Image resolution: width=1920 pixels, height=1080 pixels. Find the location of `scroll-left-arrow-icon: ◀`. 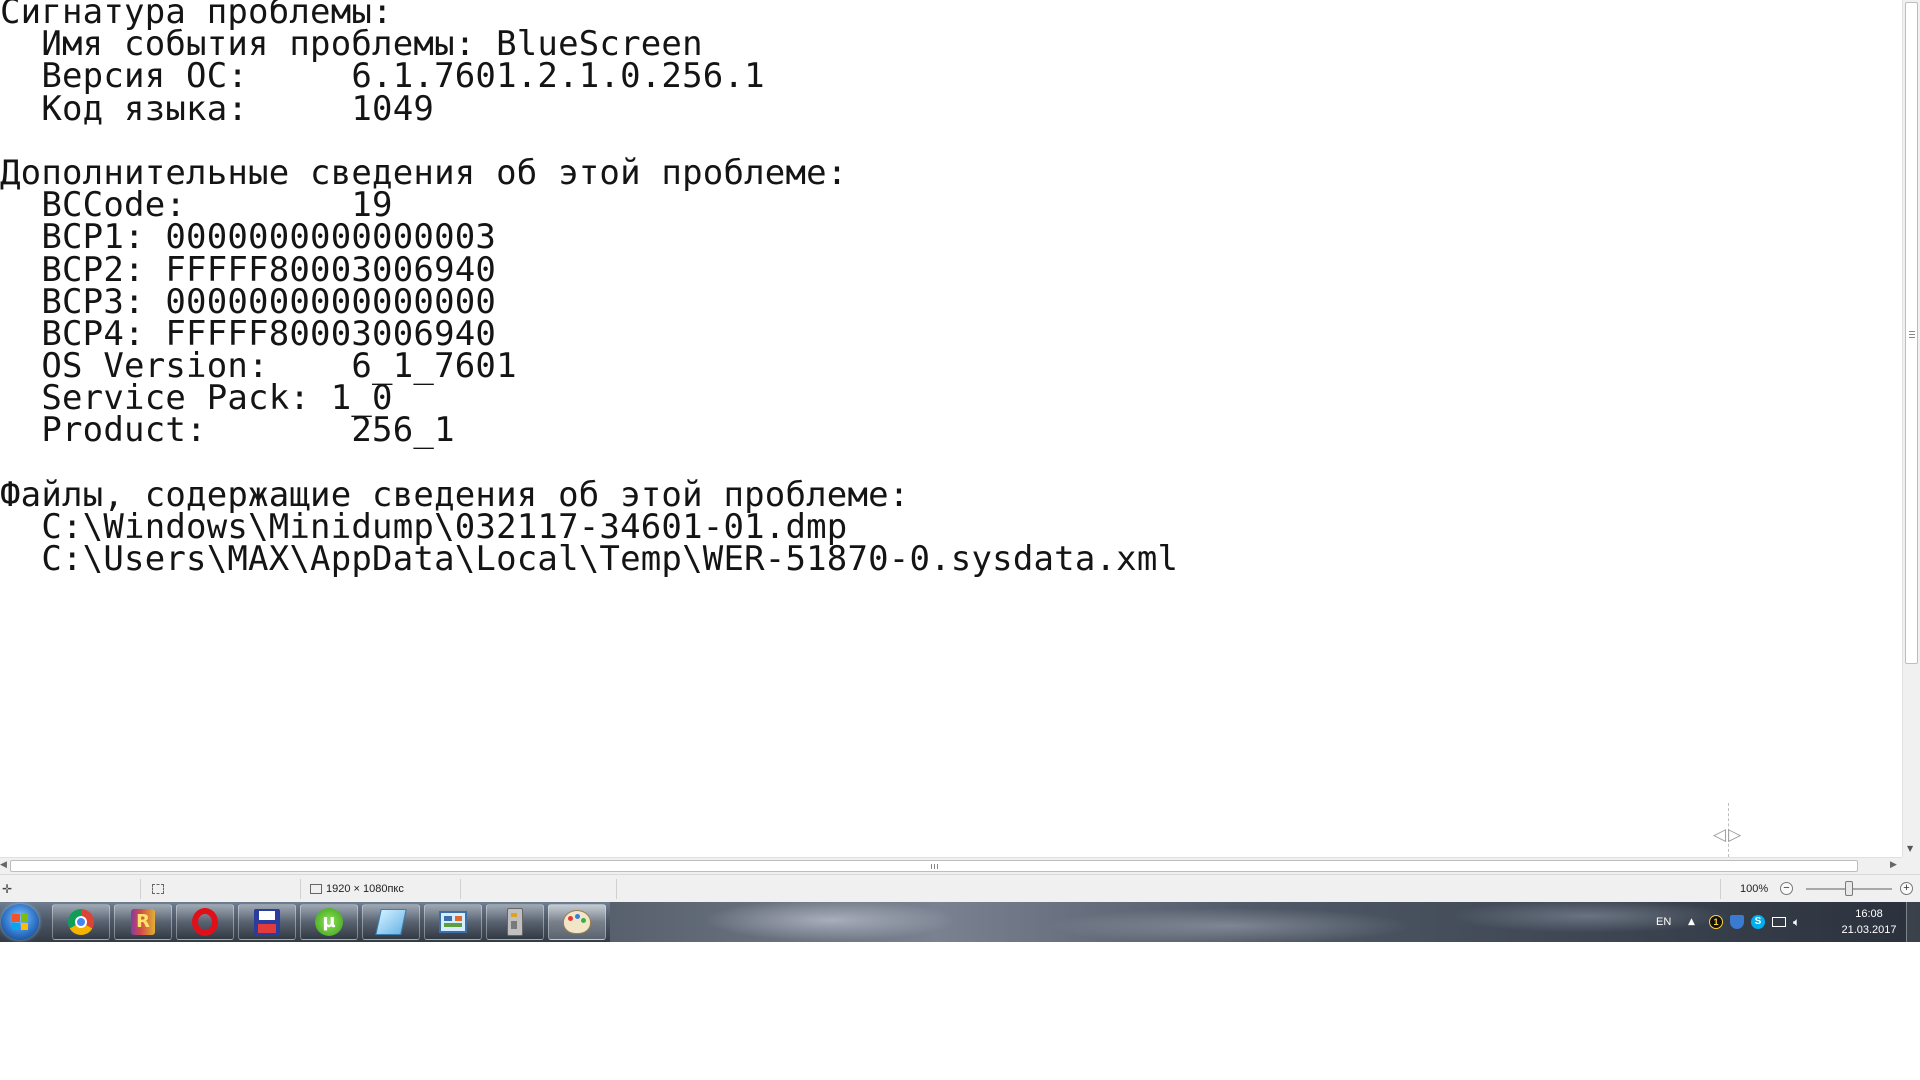

scroll-left-arrow-icon: ◀ is located at coordinates (3, 865).